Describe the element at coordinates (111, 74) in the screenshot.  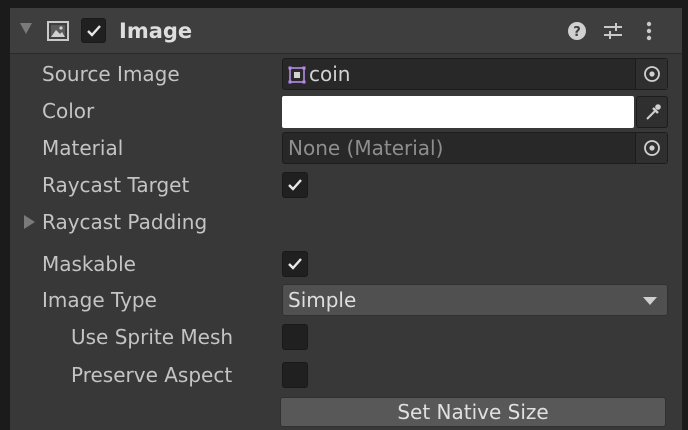
I see `source-image-label: Source Image` at that location.